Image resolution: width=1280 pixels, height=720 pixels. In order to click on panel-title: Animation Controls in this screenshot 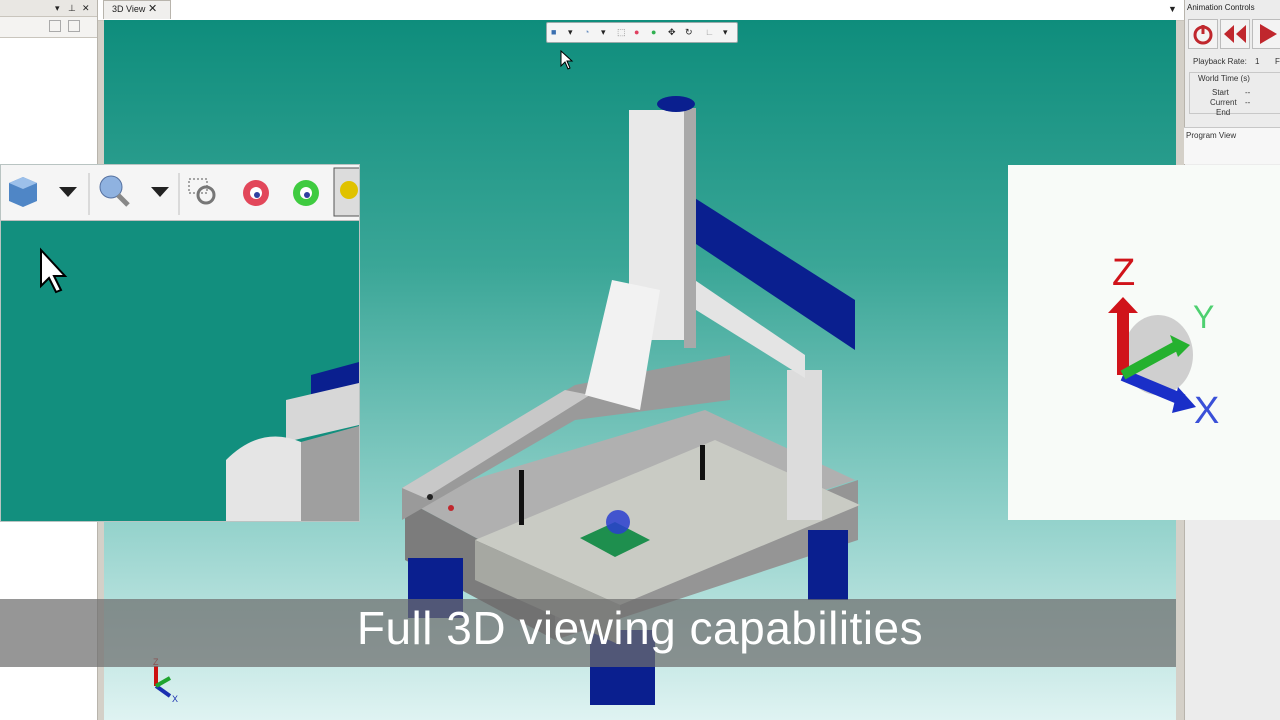, I will do `click(1221, 7)`.